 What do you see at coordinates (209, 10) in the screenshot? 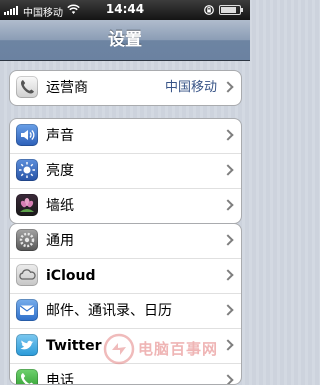
I see `rotation-lock-icon` at bounding box center [209, 10].